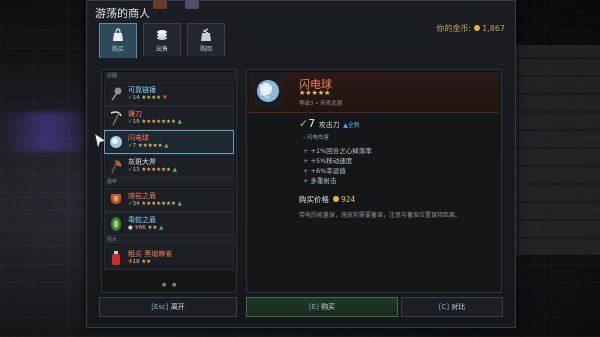 This screenshot has height=337, width=600. Describe the element at coordinates (313, 307) in the screenshot. I see `buy-key: [E]` at that location.